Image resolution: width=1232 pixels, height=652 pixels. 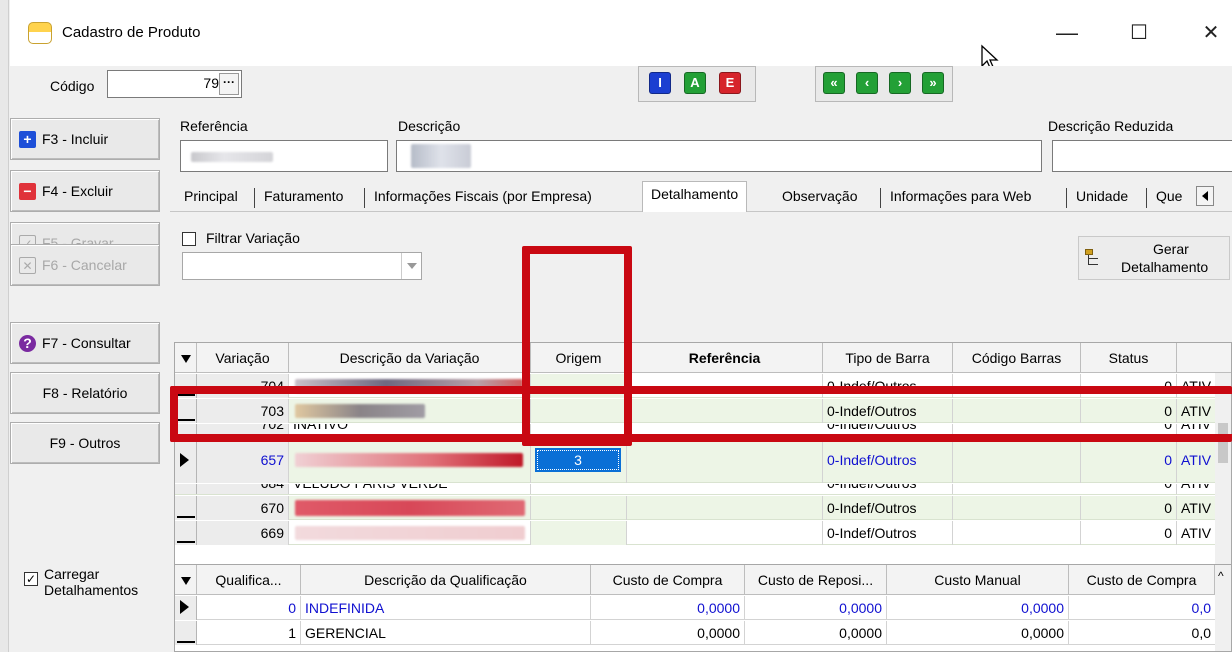 What do you see at coordinates (85, 265) in the screenshot?
I see `cancelar-button: ✕ F6 - Cancelar` at bounding box center [85, 265].